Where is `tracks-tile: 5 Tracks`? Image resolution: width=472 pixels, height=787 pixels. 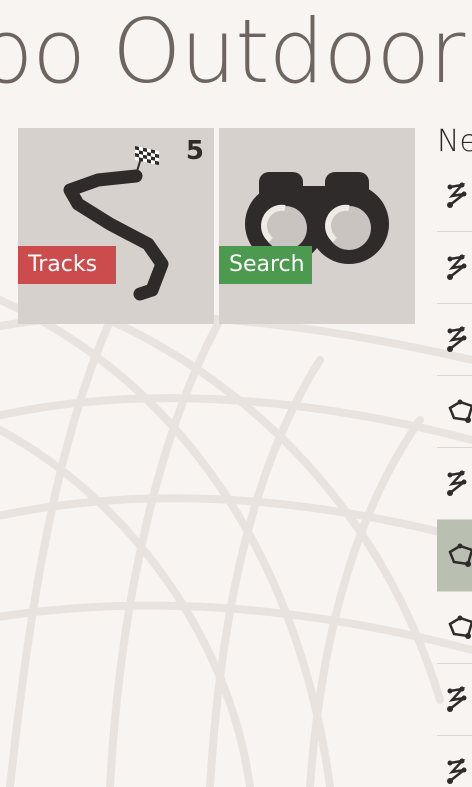
tracks-tile: 5 Tracks is located at coordinates (116, 226).